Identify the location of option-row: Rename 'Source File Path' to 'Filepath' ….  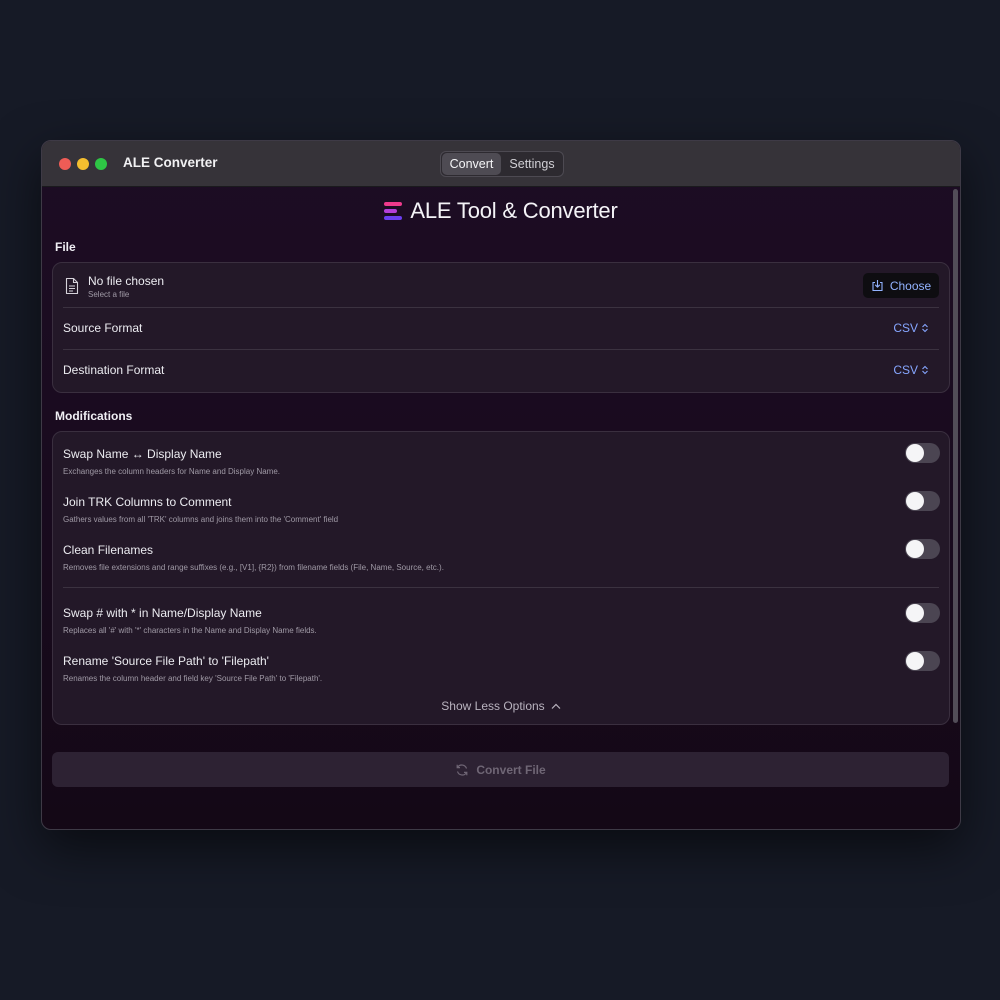
(501, 664).